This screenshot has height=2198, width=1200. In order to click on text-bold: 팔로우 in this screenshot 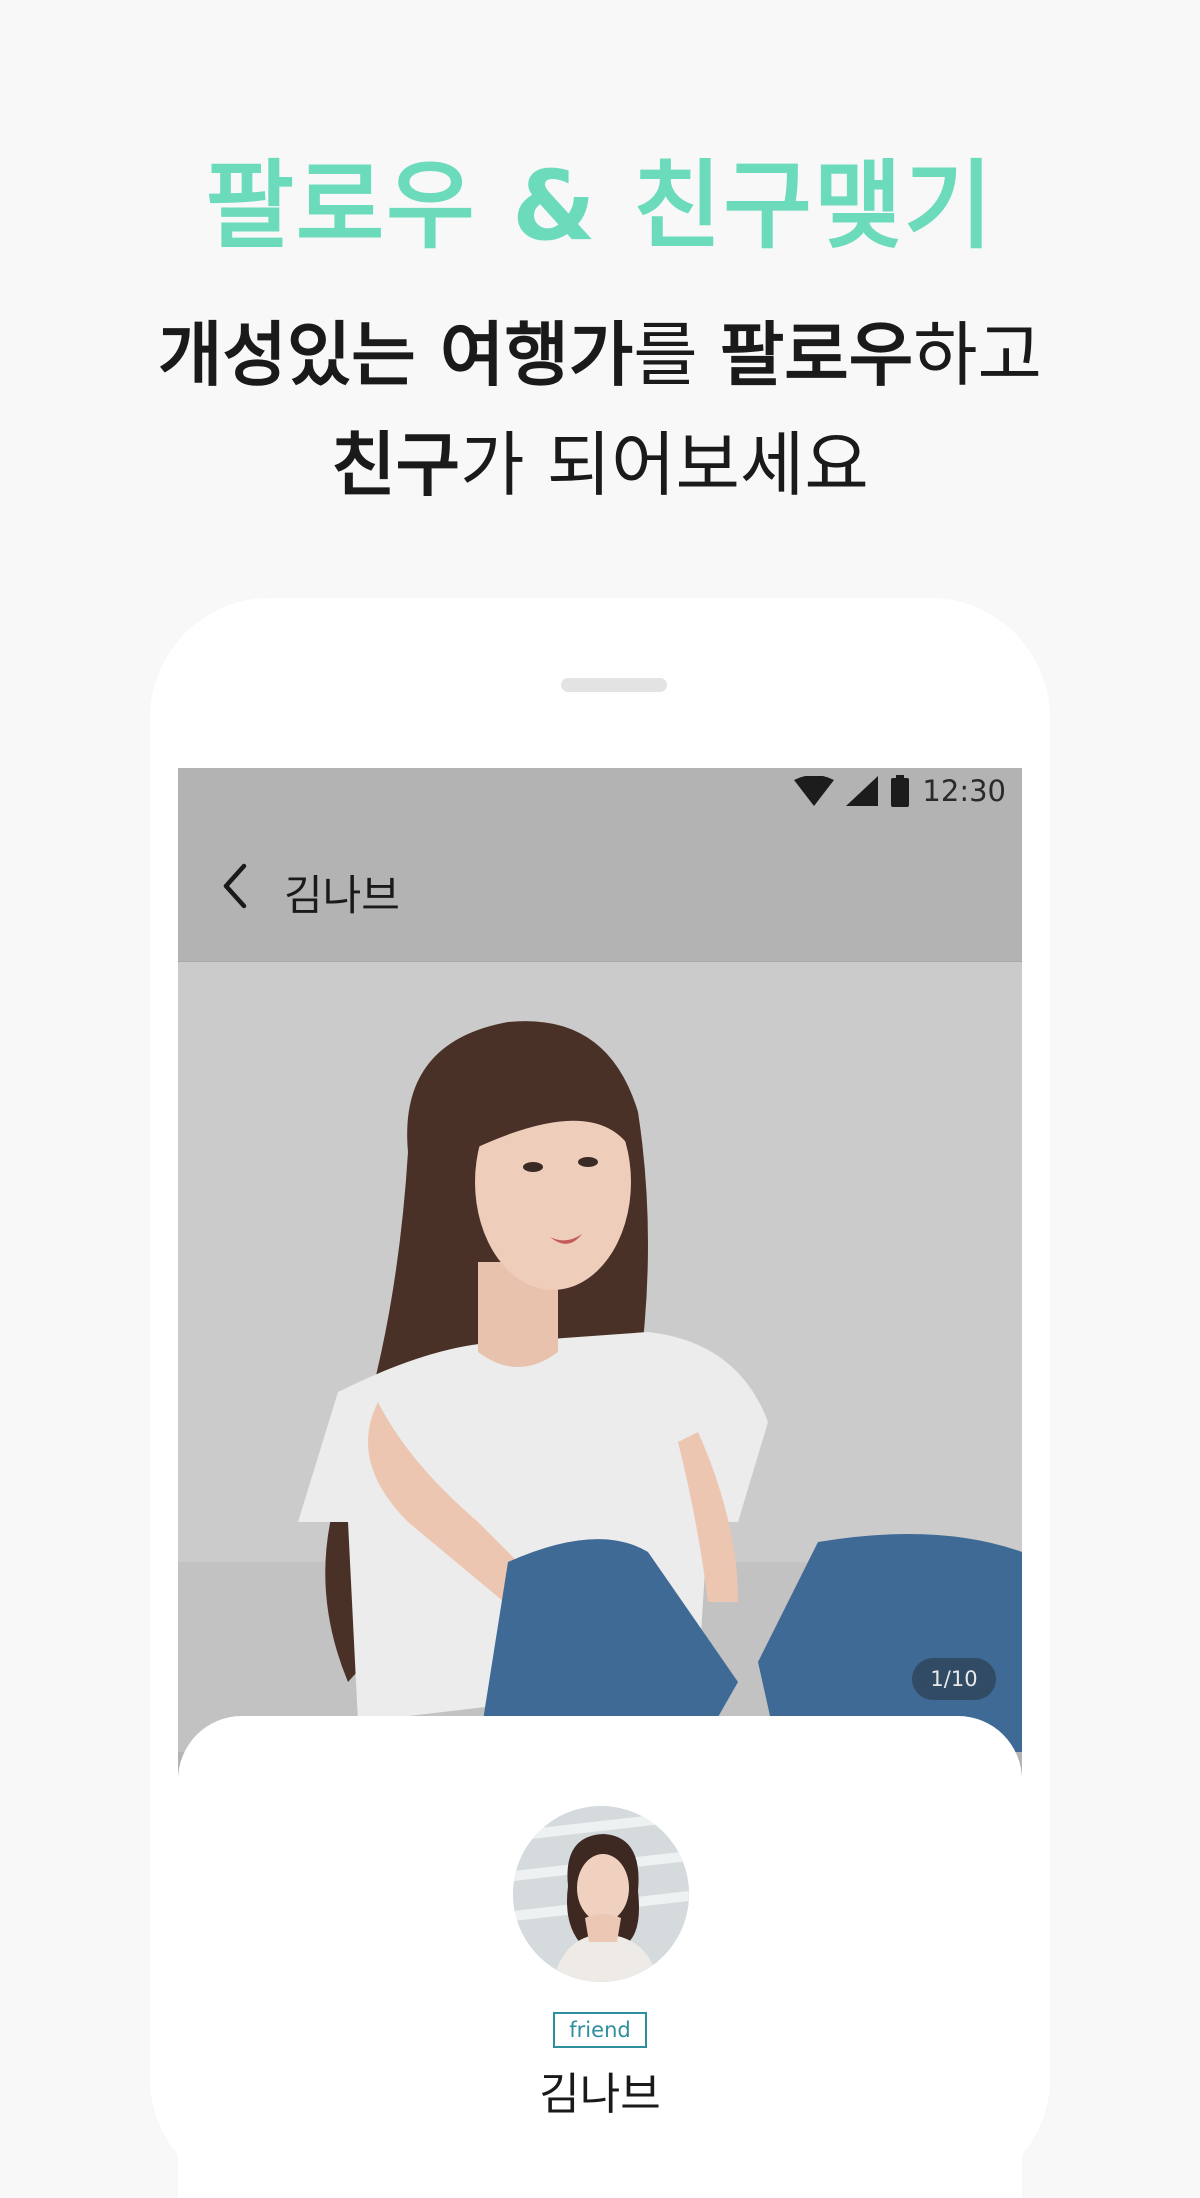, I will do `click(816, 355)`.